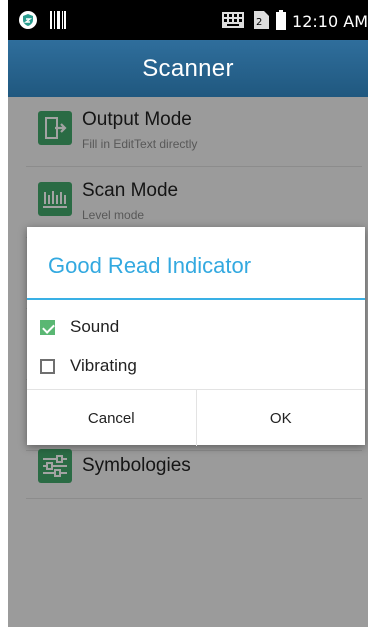 The height and width of the screenshot is (627, 373). I want to click on option-vibrating: Vibrating, so click(88, 366).